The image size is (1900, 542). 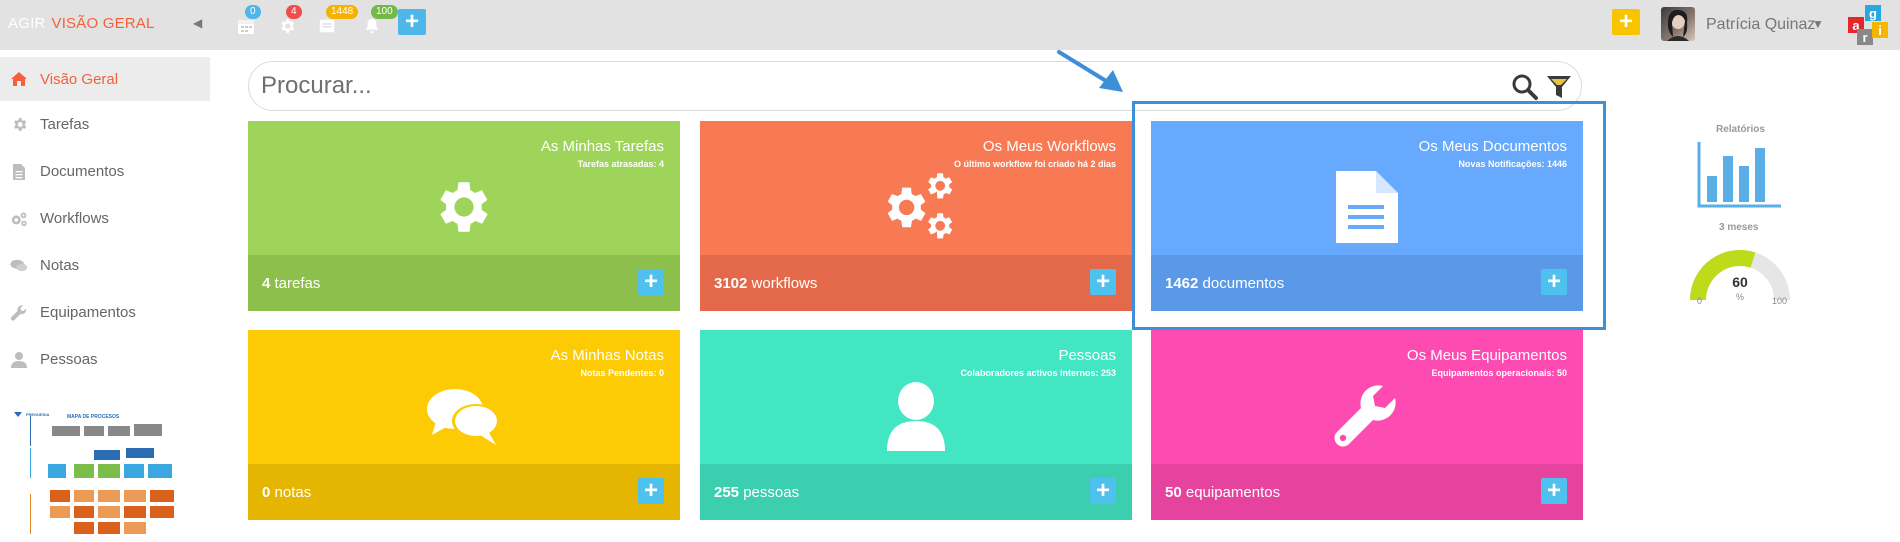 What do you see at coordinates (620, 164) in the screenshot?
I see `card-subtitle: Tarefas atrasadas: 4` at bounding box center [620, 164].